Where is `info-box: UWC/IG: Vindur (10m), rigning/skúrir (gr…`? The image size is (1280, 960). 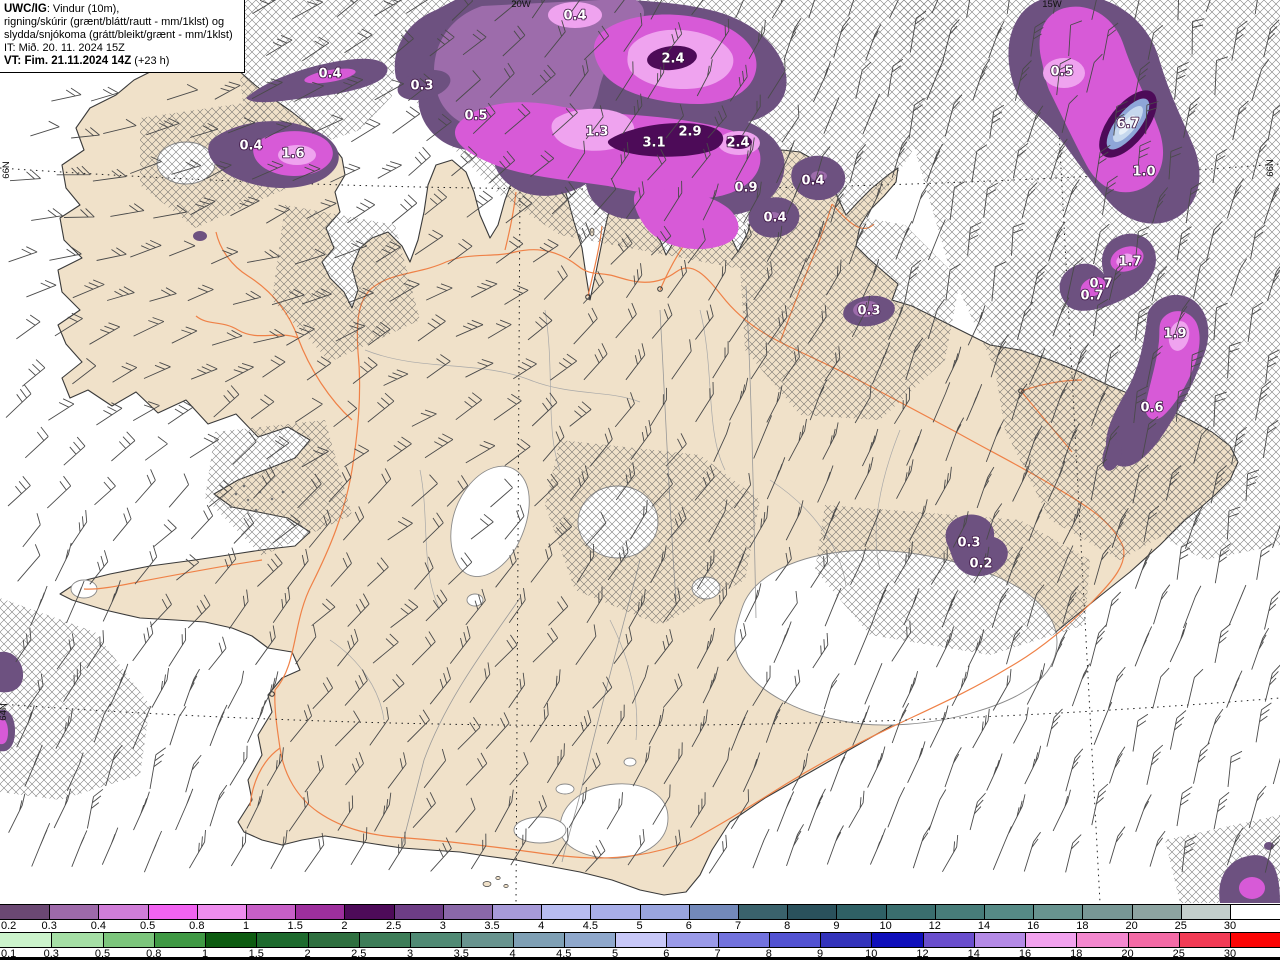
info-box: UWC/IG: Vindur (10m), rigning/skúrir (gr… is located at coordinates (122, 36).